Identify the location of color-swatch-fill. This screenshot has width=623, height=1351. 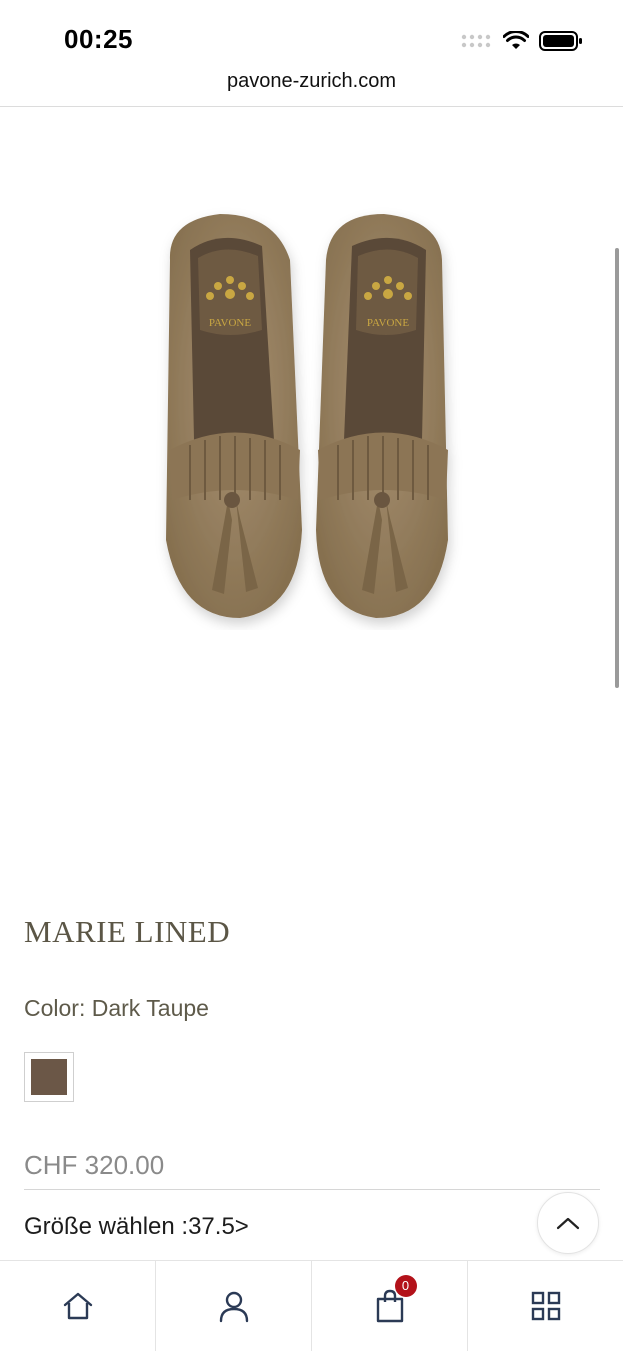
(49, 1077).